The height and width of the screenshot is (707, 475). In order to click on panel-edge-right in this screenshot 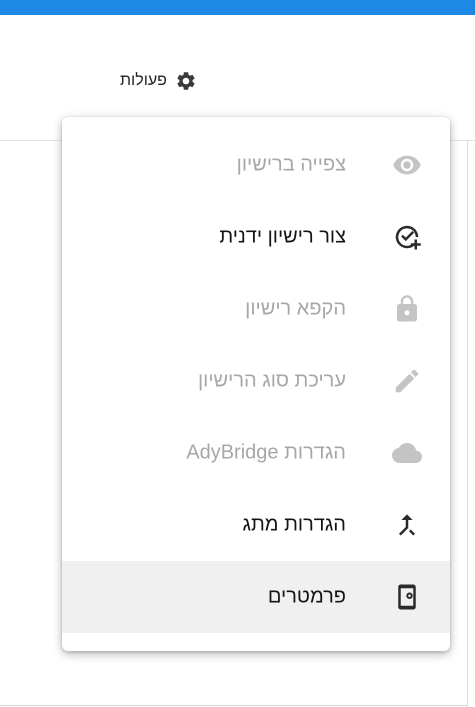, I will do `click(467, 423)`.